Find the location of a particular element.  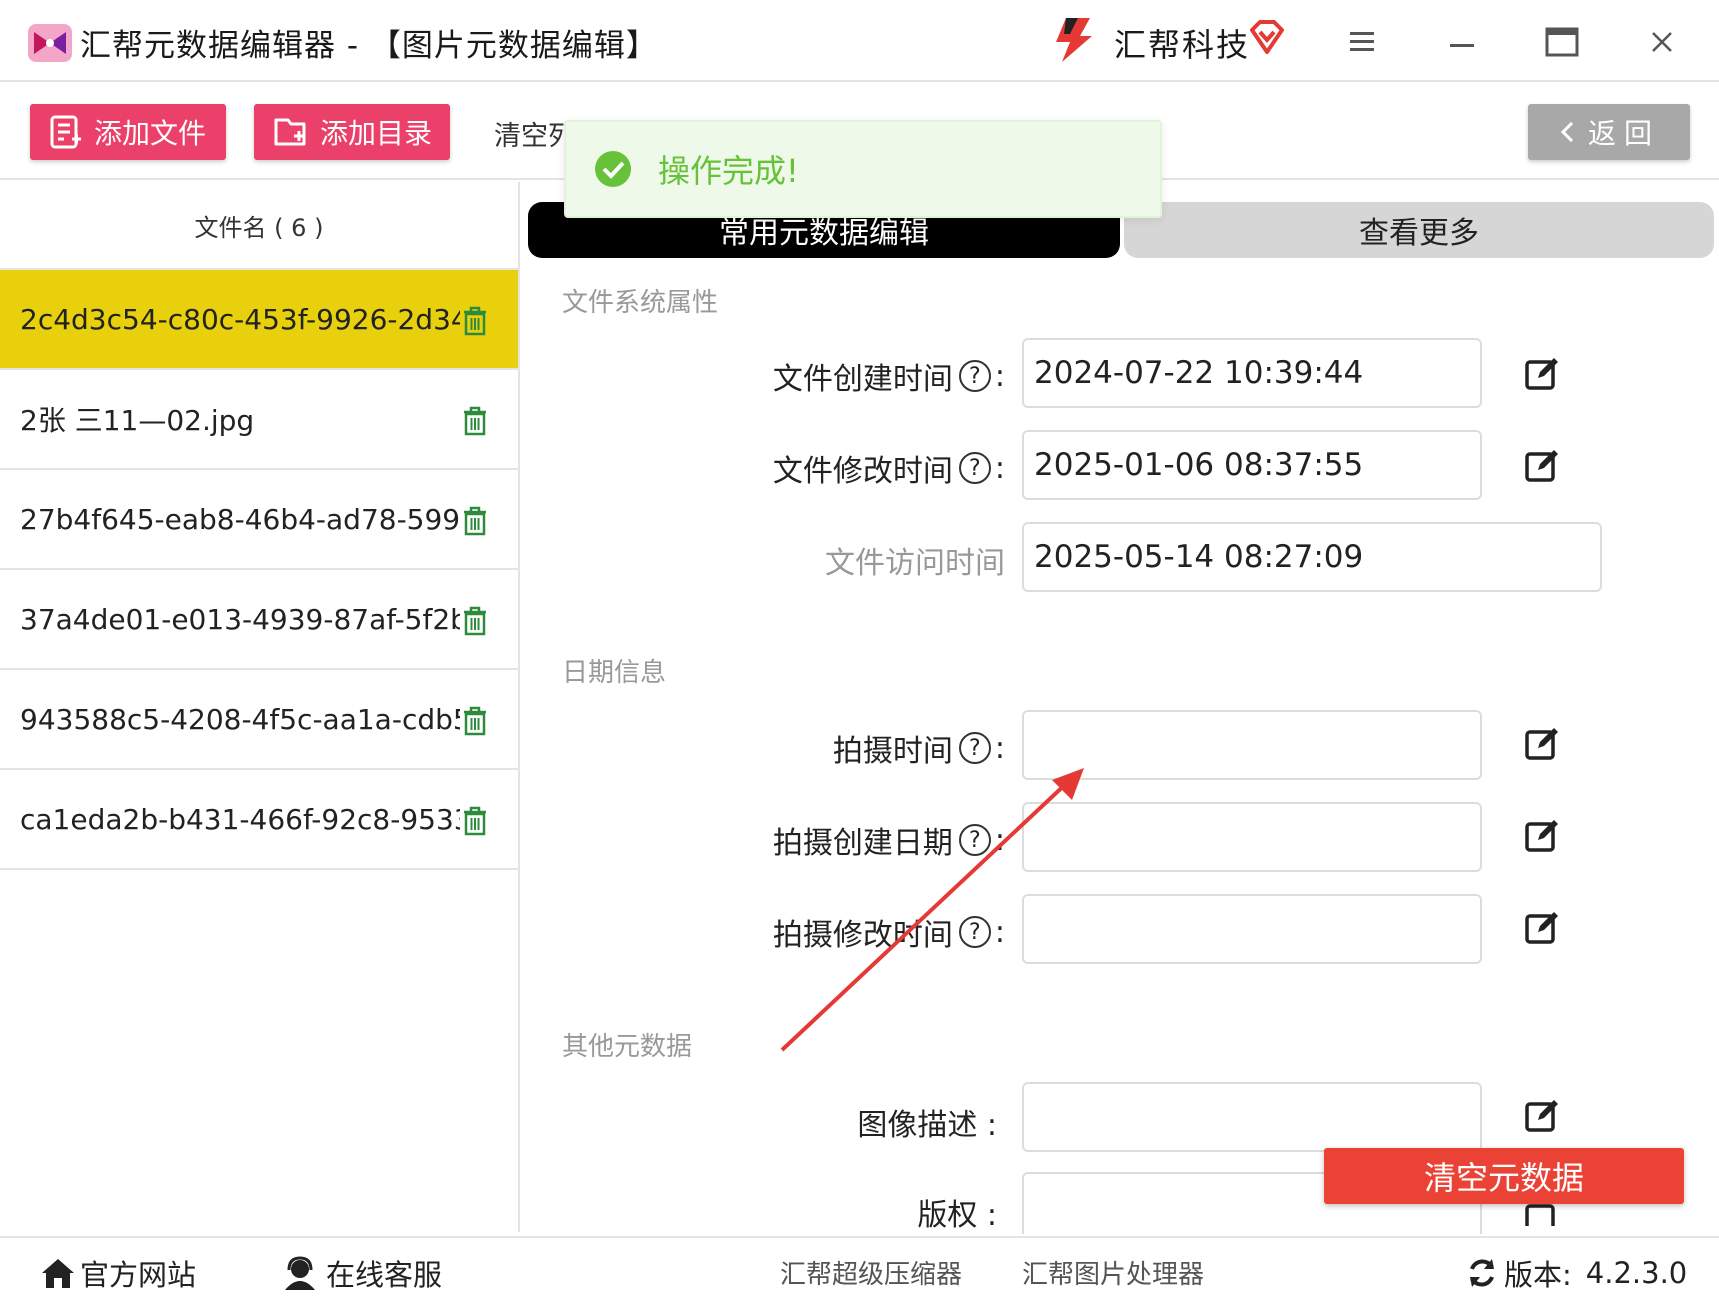

app-title: 汇帮元数据编辑器 - 【图片元数据编辑】 is located at coordinates (369, 46).